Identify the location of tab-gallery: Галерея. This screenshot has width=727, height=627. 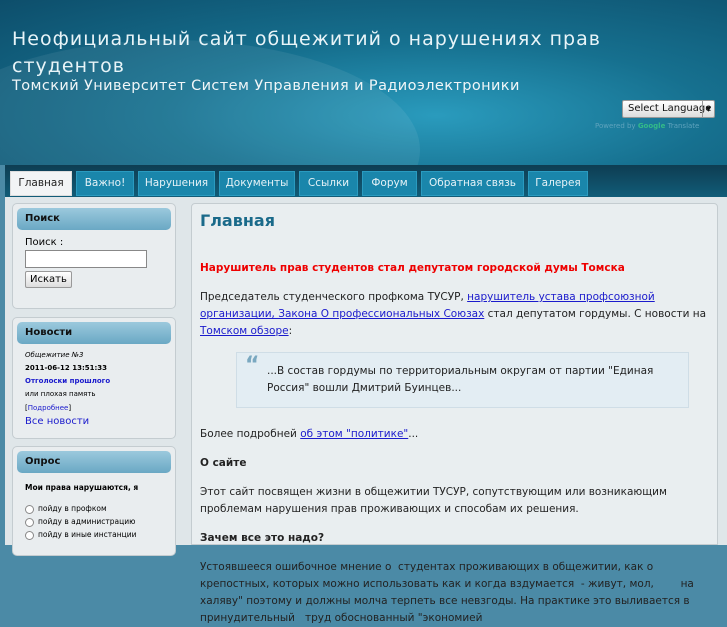
(558, 183).